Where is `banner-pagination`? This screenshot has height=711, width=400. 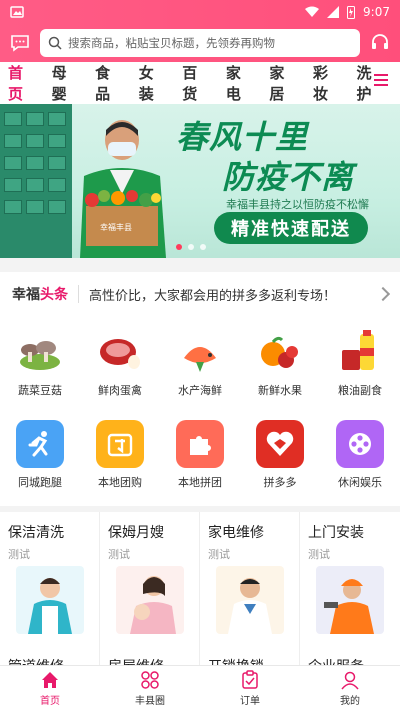
banner-pagination is located at coordinates (191, 247).